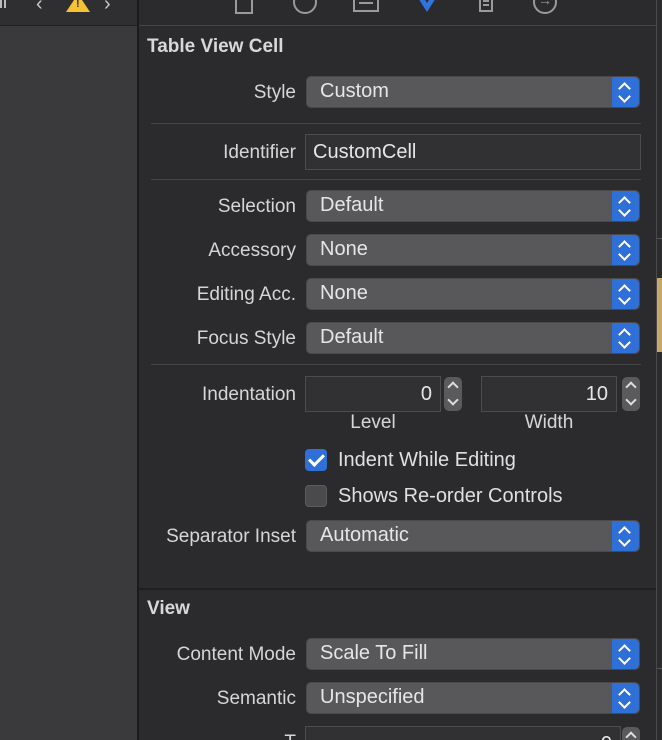  I want to click on size-inspector-icon, so click(486, 6).